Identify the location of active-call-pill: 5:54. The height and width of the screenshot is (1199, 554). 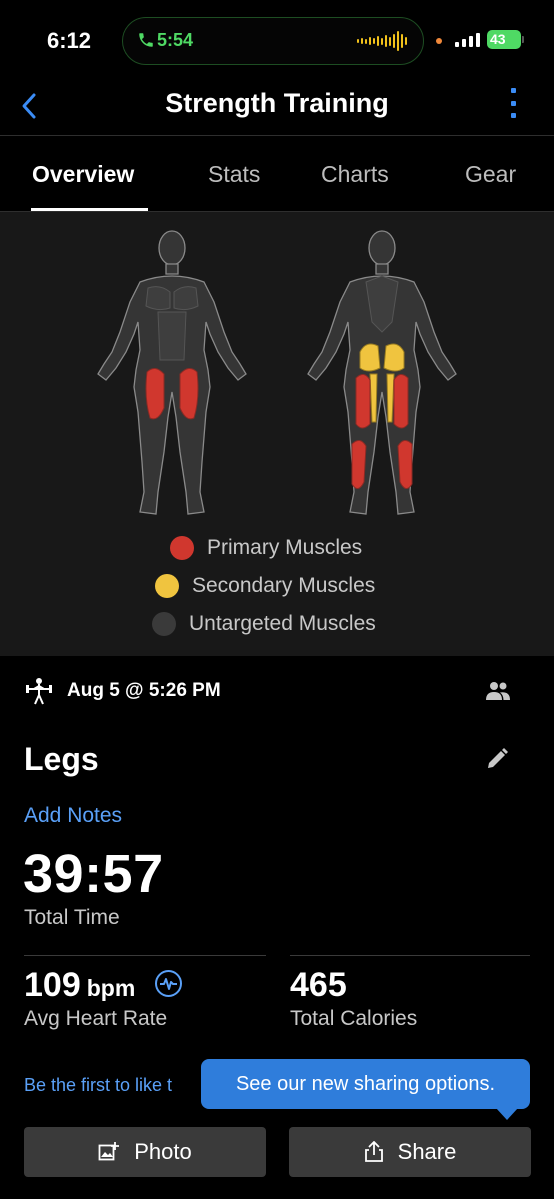
(273, 41).